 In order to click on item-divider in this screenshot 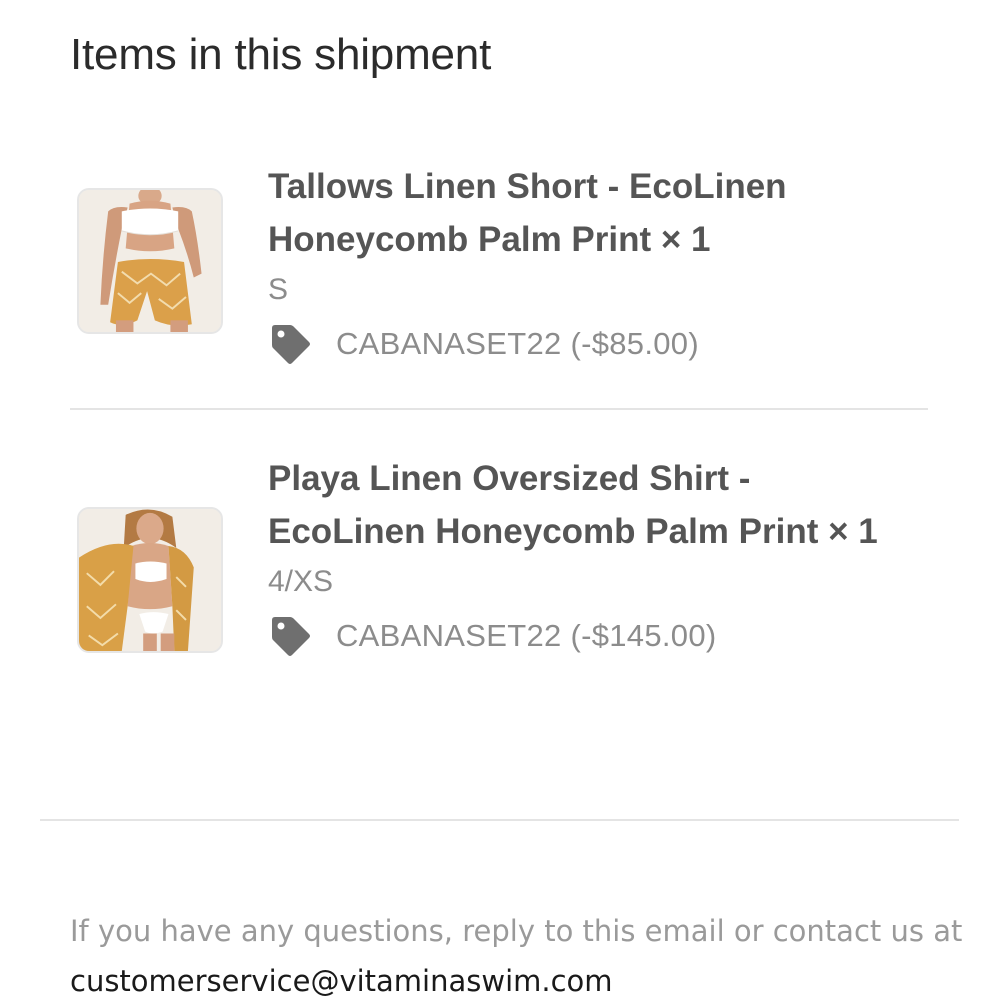, I will do `click(499, 409)`.